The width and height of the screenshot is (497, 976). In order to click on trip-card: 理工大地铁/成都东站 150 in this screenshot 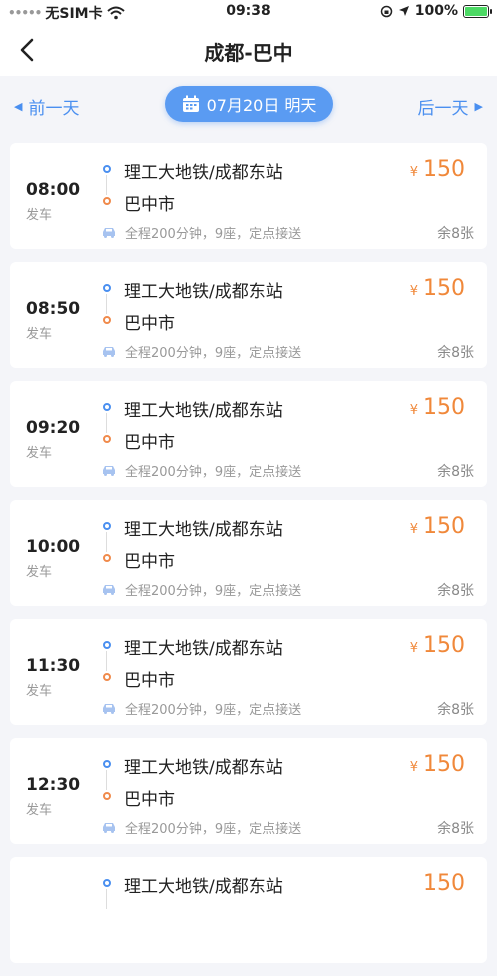, I will do `click(248, 910)`.